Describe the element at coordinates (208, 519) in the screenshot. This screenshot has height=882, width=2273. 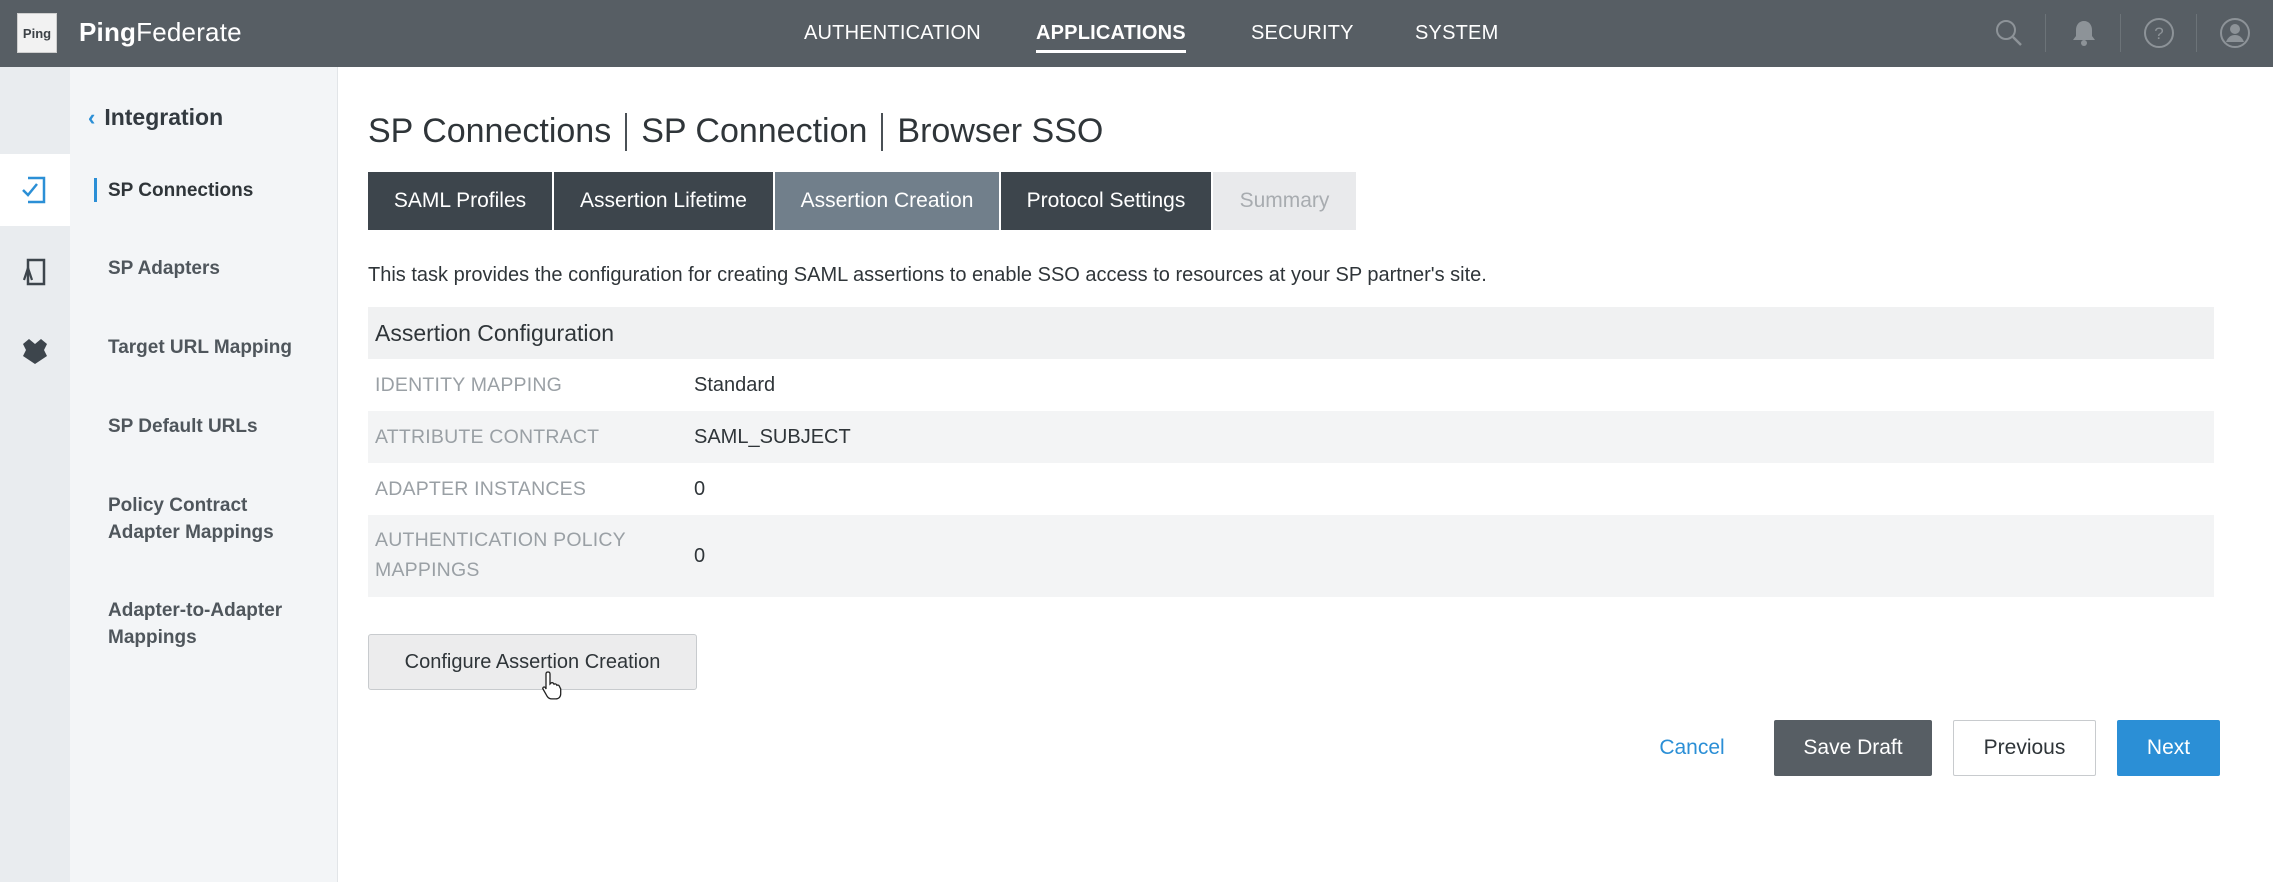
I see `sidebar-item-policy-contract-adapter-mappings: Policy Contract Adapter Mappings` at that location.